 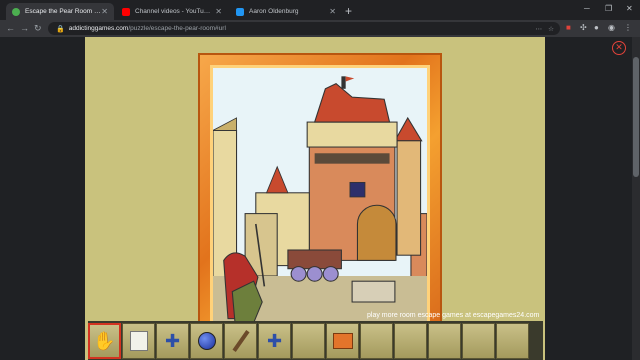 I want to click on menu-kebab-icon: ⋮, so click(x=628, y=27).